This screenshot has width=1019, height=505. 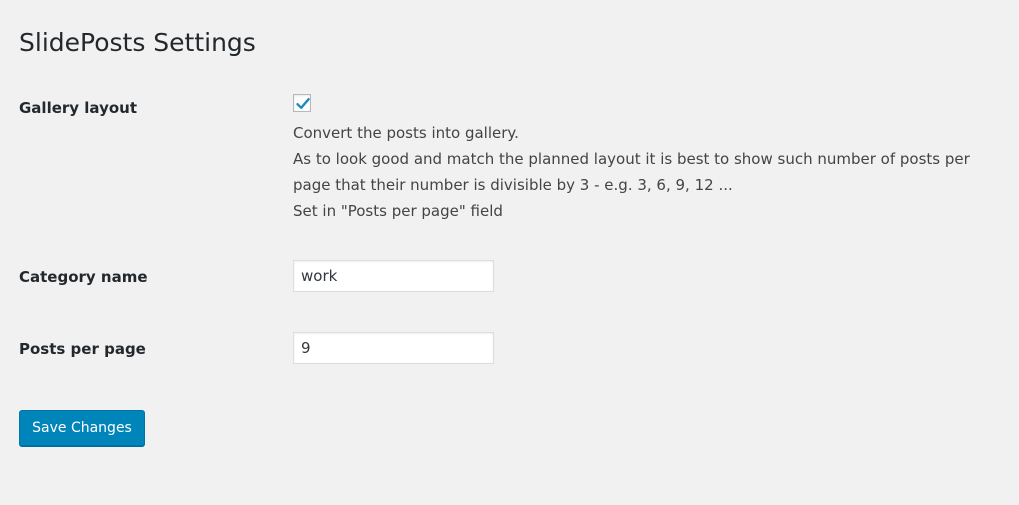 What do you see at coordinates (78, 108) in the screenshot?
I see `gallery-layout-label: Gallery layout` at bounding box center [78, 108].